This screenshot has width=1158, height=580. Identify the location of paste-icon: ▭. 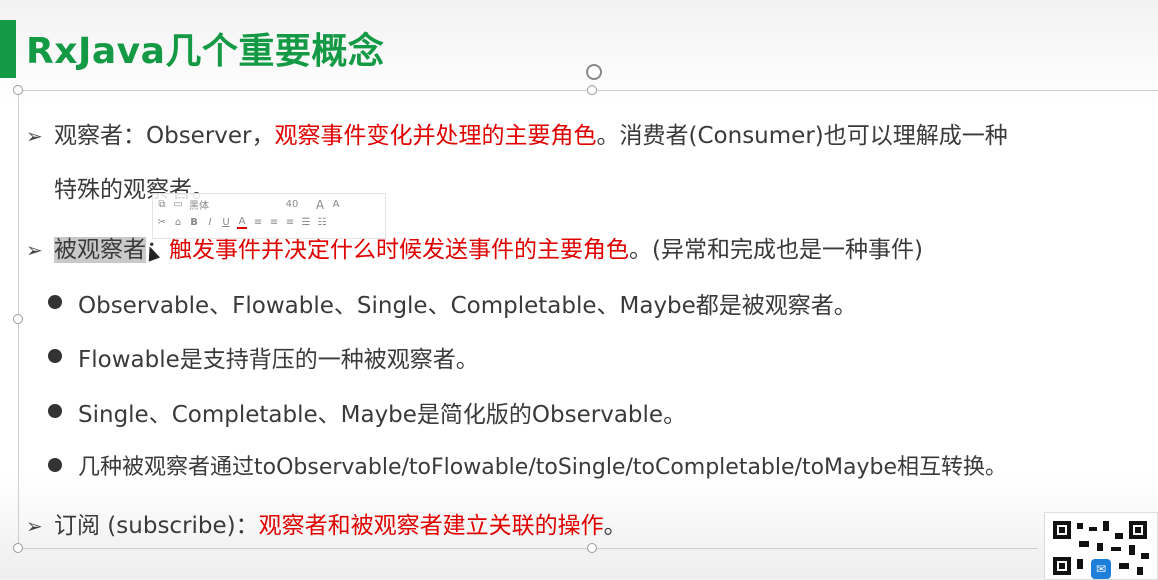
(178, 204).